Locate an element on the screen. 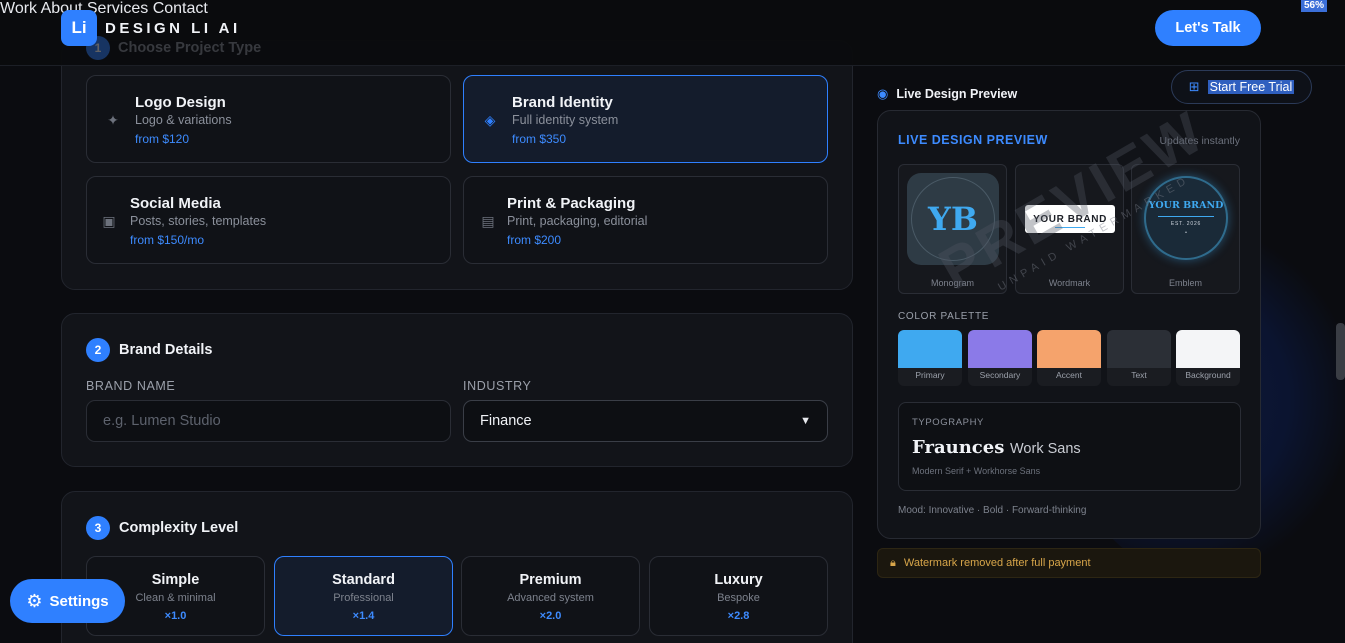  option-title: Print & Packaging is located at coordinates (571, 203).